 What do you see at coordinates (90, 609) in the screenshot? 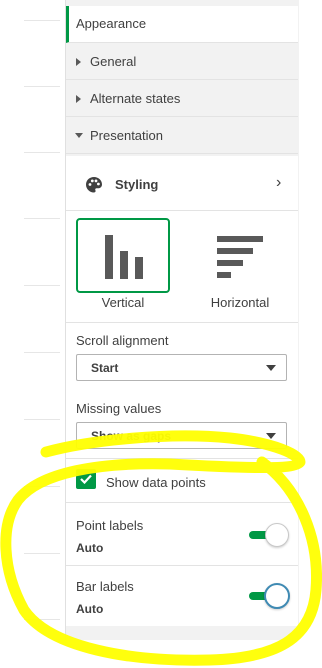
I see `bar-labels-value: Auto` at bounding box center [90, 609].